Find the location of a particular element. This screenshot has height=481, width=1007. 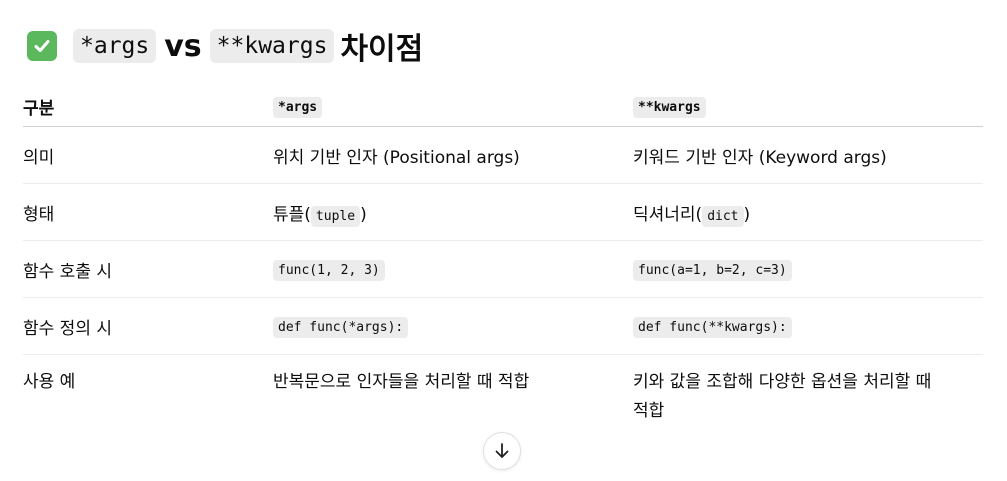

cell-text: 튜플( is located at coordinates (292, 214).